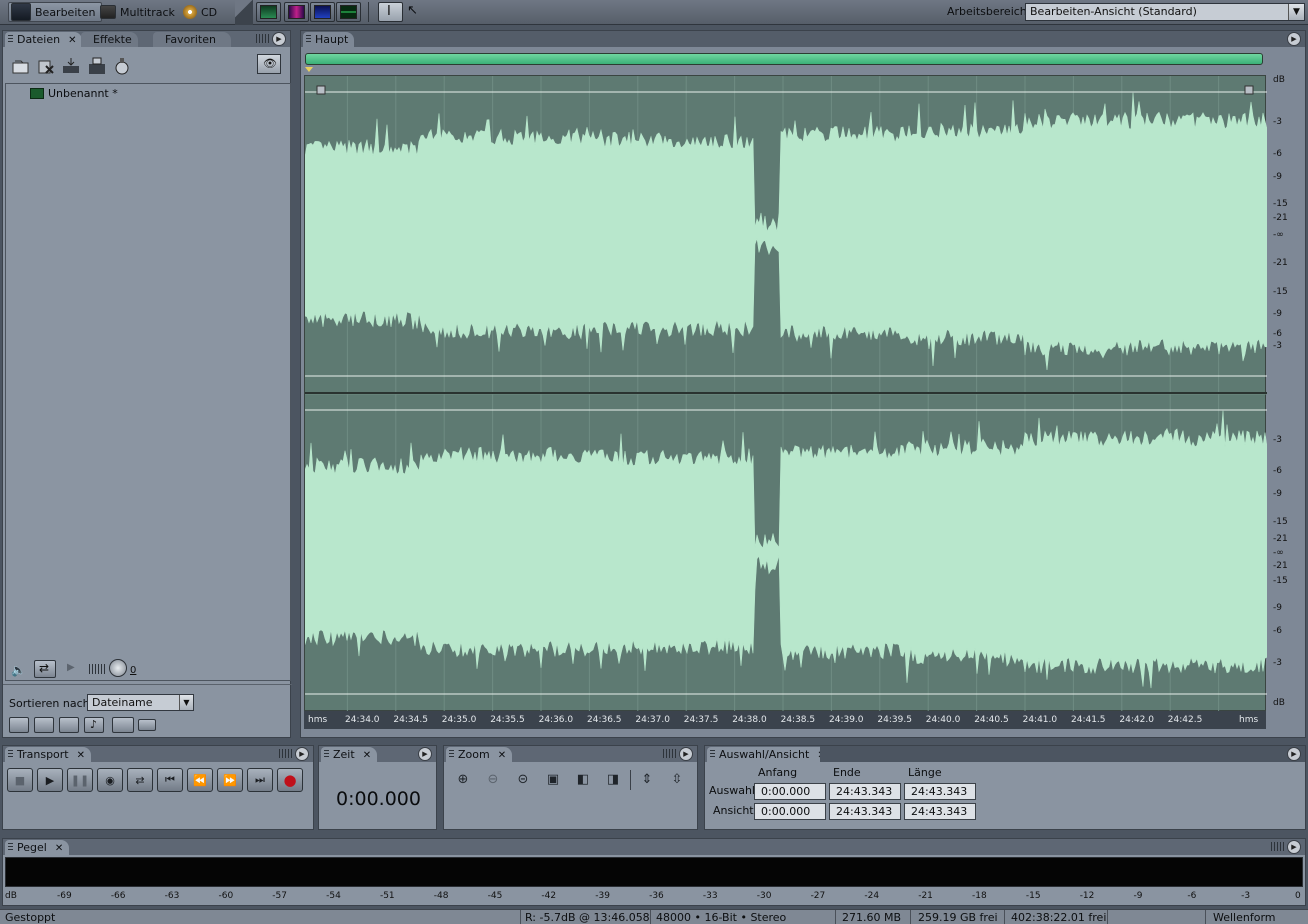  I want to click on play-button: ▶, so click(50, 780).